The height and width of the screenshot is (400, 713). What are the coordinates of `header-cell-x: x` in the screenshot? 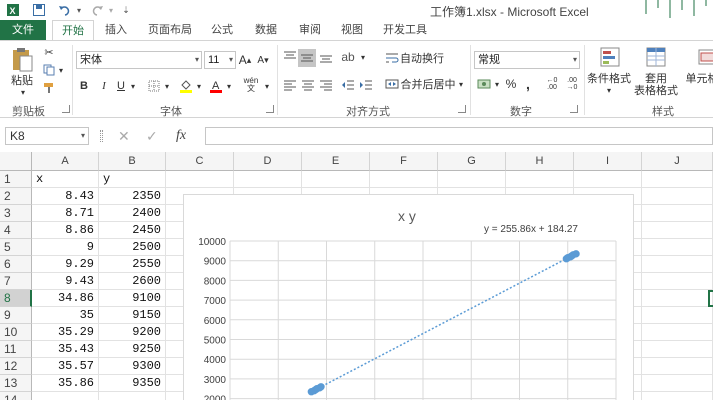 It's located at (65, 179).